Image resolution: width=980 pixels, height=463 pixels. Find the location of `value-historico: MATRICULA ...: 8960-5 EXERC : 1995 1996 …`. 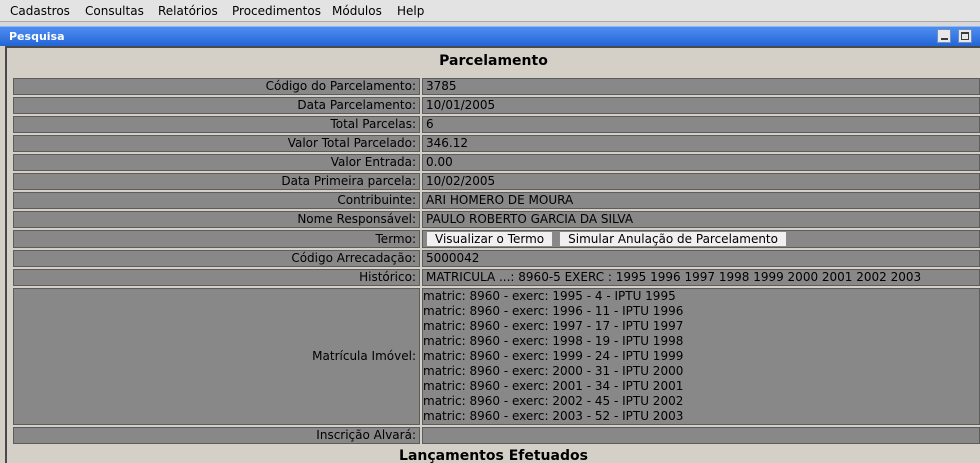

value-historico: MATRICULA ...: 8960-5 EXERC : 1995 1996 … is located at coordinates (701, 277).